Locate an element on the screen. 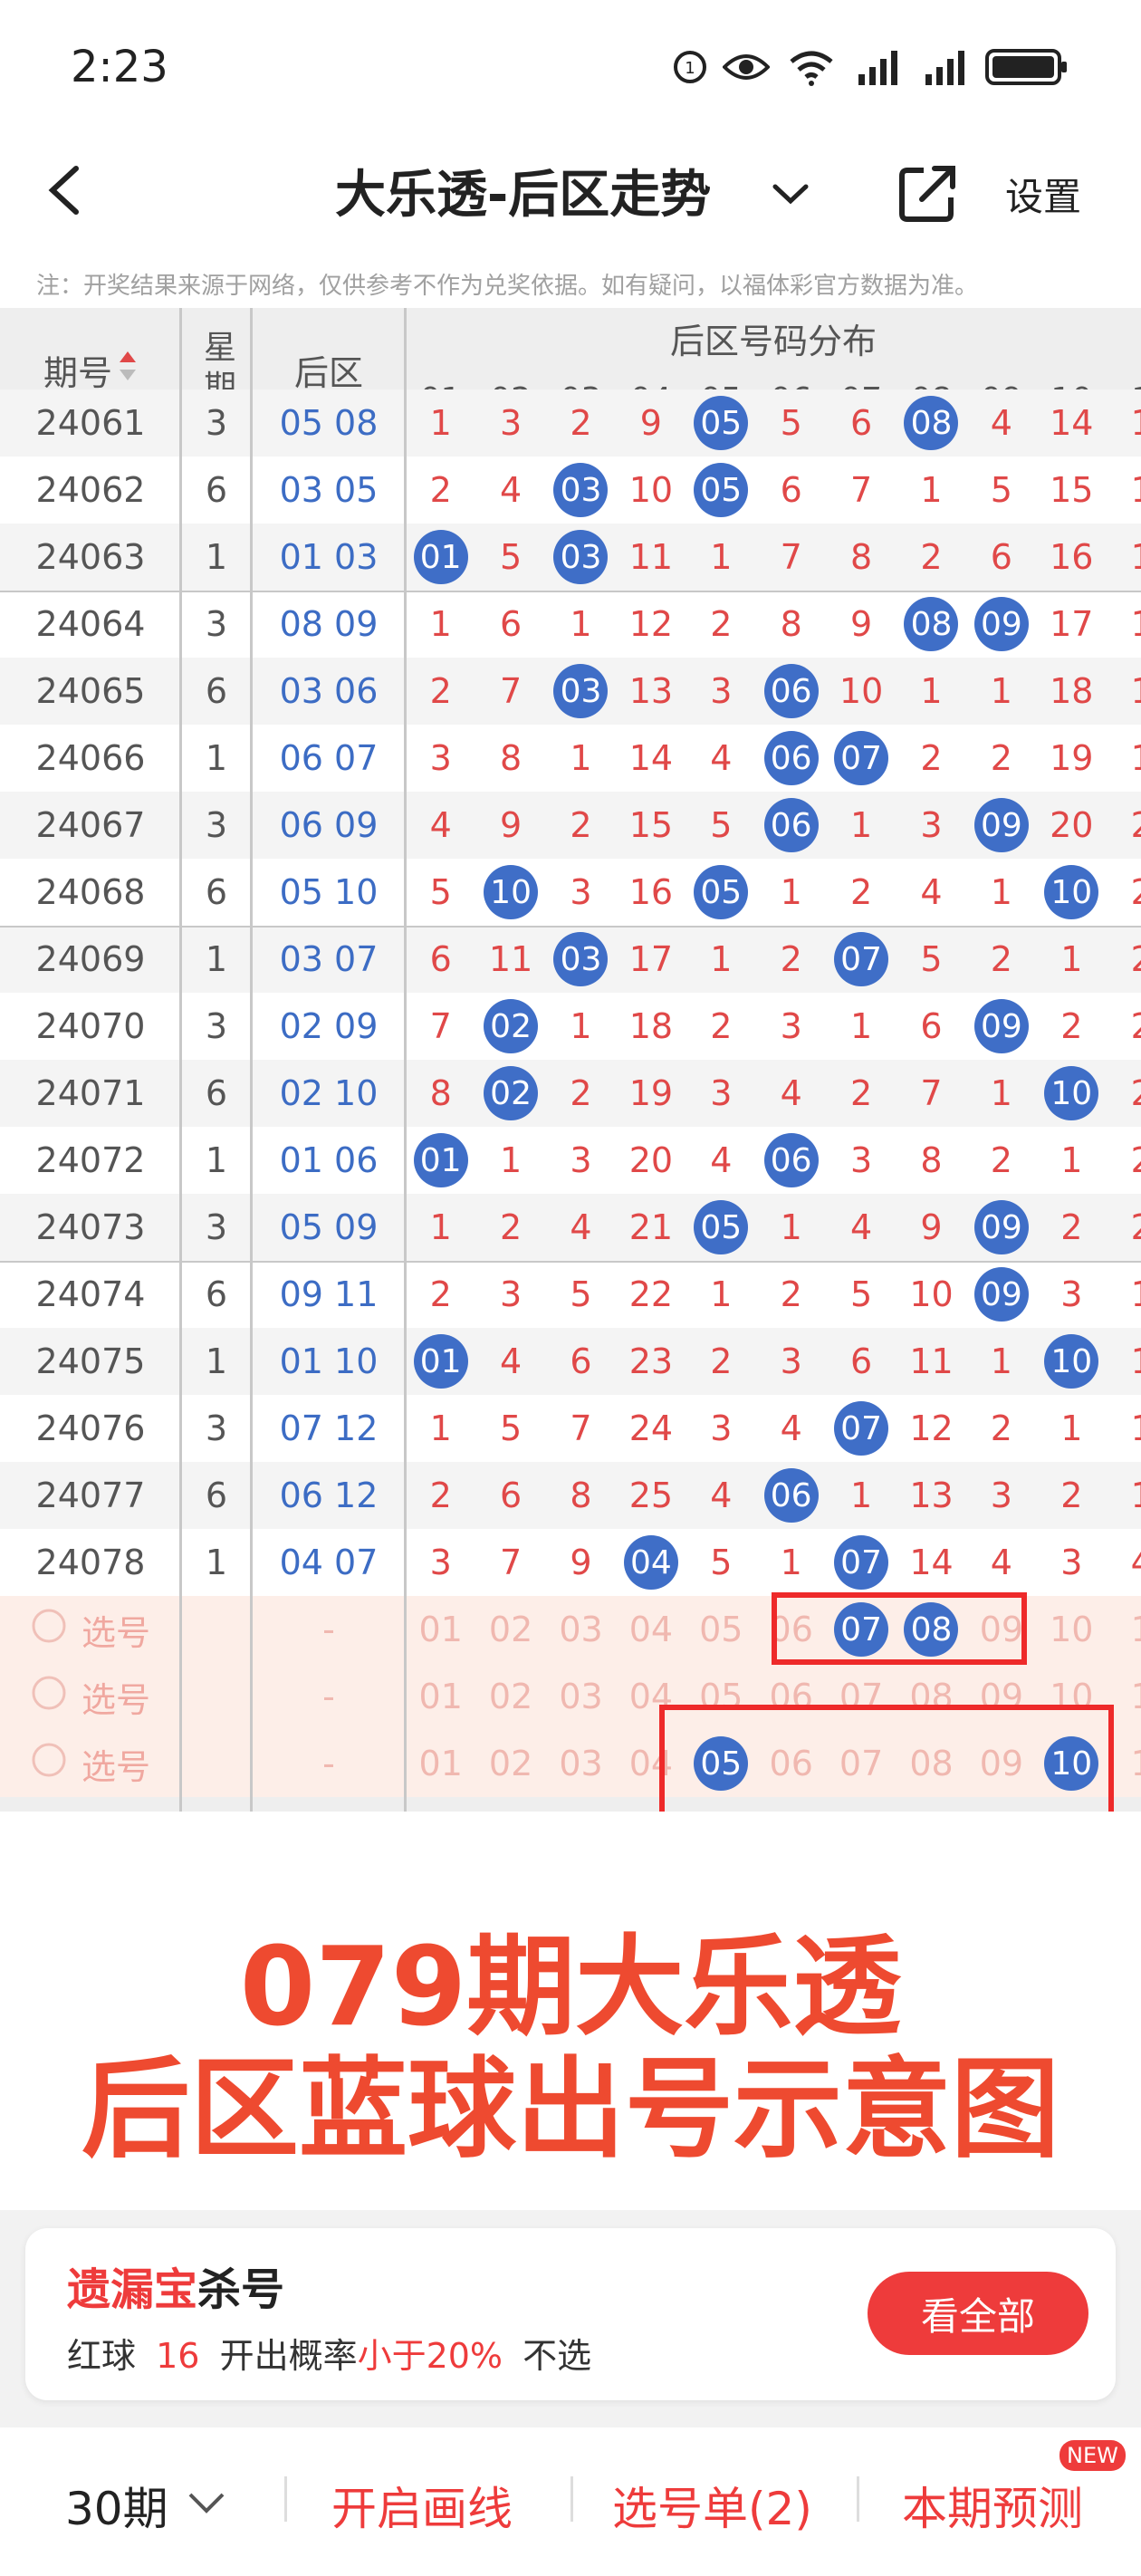  drawn-ball: 07 is located at coordinates (862, 1562).